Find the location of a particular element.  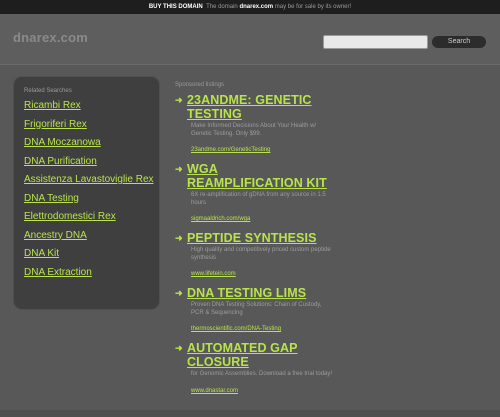

related-search-link: Assistenza Lavastoviglie Rex is located at coordinates (90, 179).